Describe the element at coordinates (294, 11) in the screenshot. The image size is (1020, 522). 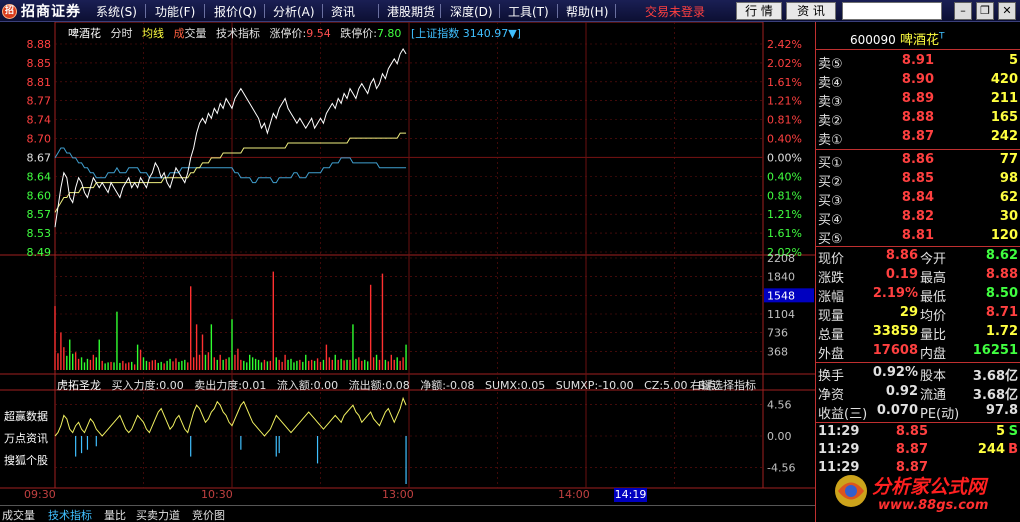
I see `menu-analysis: 分析(A)` at that location.